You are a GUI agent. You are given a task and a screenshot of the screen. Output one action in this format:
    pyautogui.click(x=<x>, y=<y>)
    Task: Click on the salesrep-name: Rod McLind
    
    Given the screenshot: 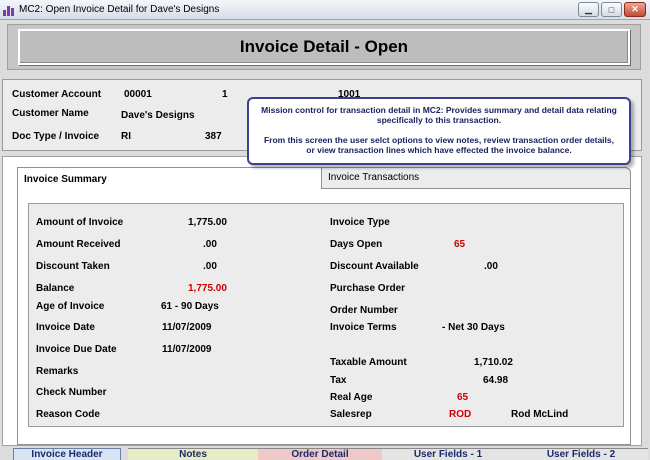 What is the action you would take?
    pyautogui.click(x=540, y=414)
    